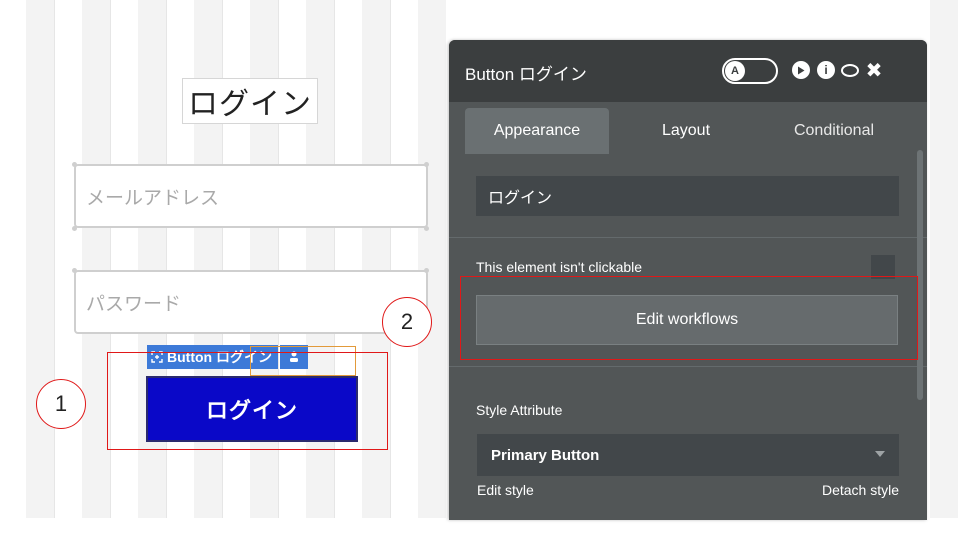 Image resolution: width=960 pixels, height=540 pixels. Describe the element at coordinates (526, 74) in the screenshot. I see `panel-title: Button ログイン` at that location.